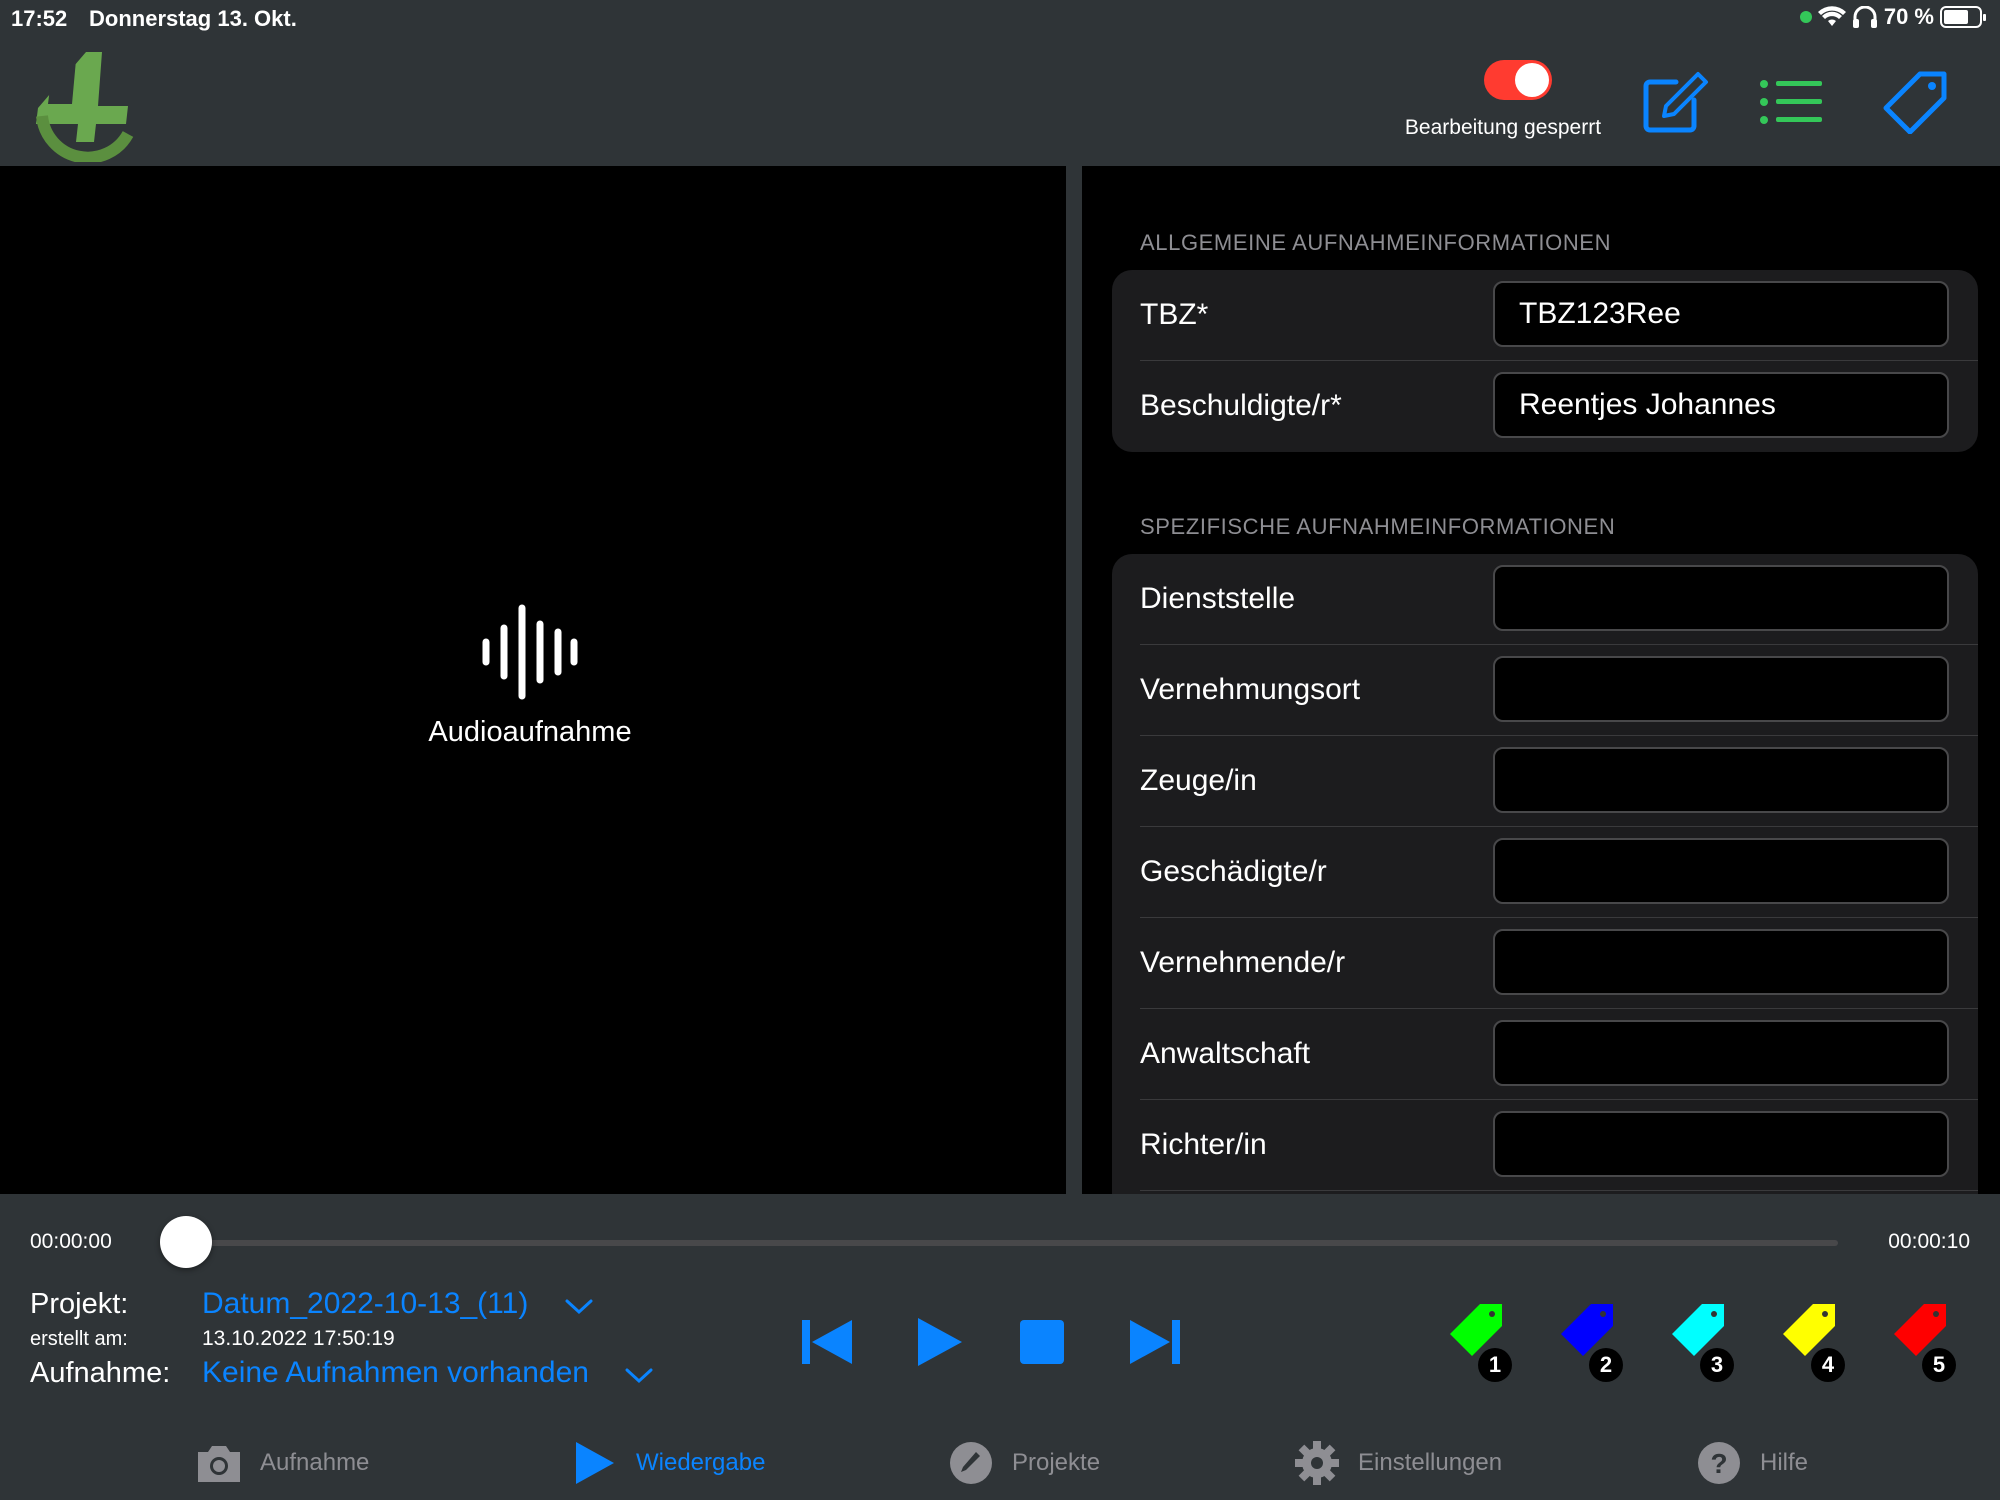 This screenshot has height=1500, width=2000. I want to click on headphones-icon, so click(1864, 17).